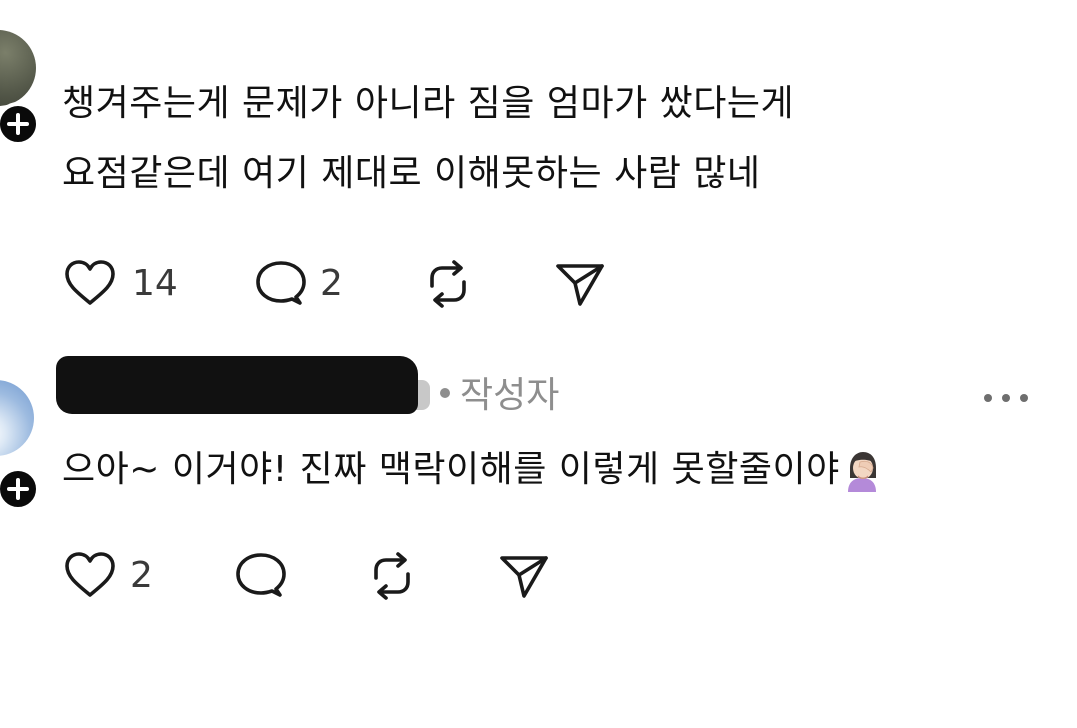  What do you see at coordinates (237, 385) in the screenshot?
I see `redacted-username` at bounding box center [237, 385].